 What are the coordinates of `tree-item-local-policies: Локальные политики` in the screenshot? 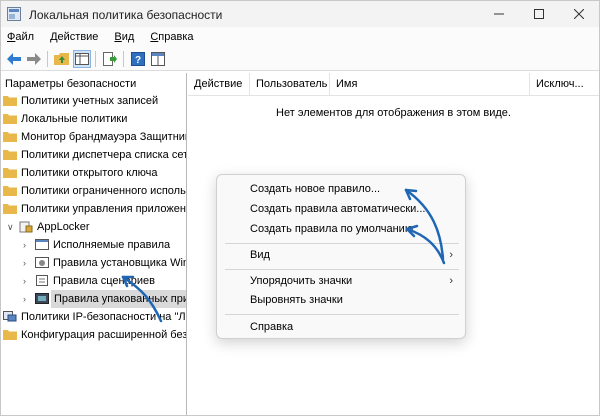 It's located at (93, 119).